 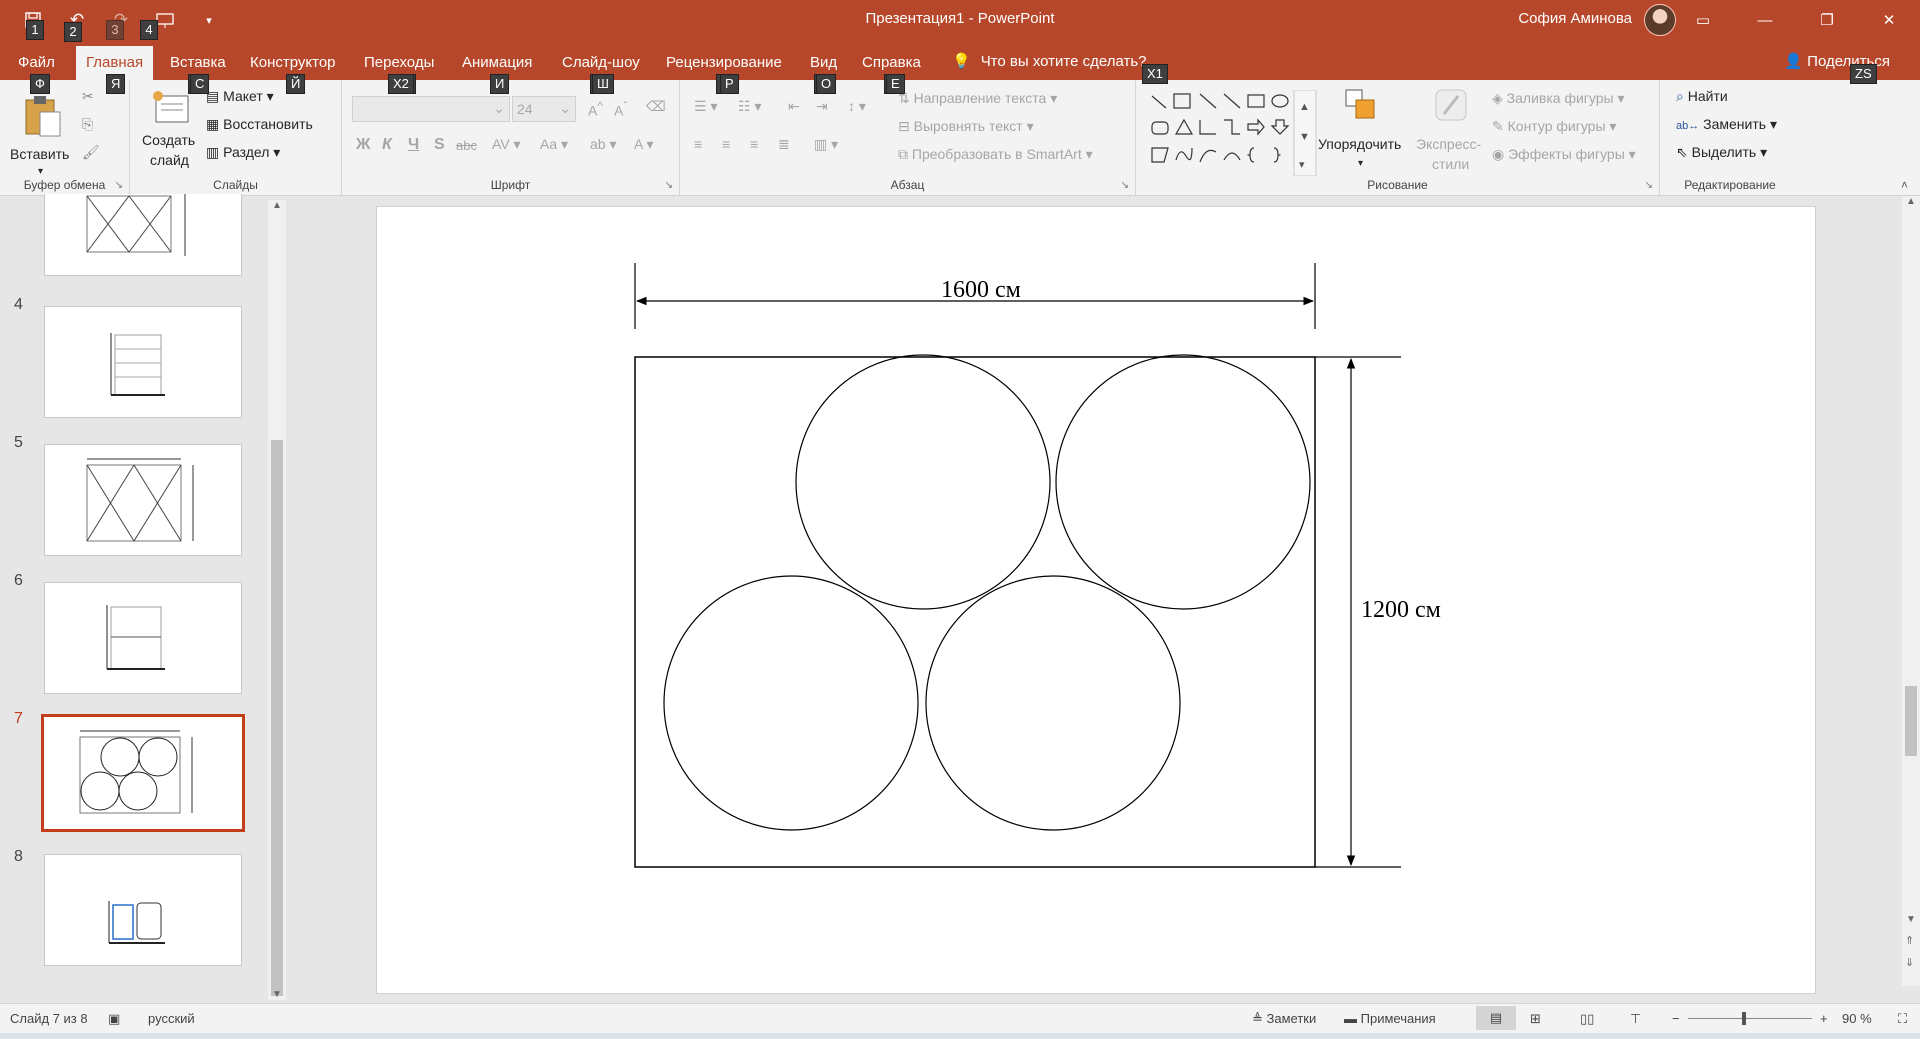 I want to click on change-case-button: Aa ▾, so click(x=554, y=144).